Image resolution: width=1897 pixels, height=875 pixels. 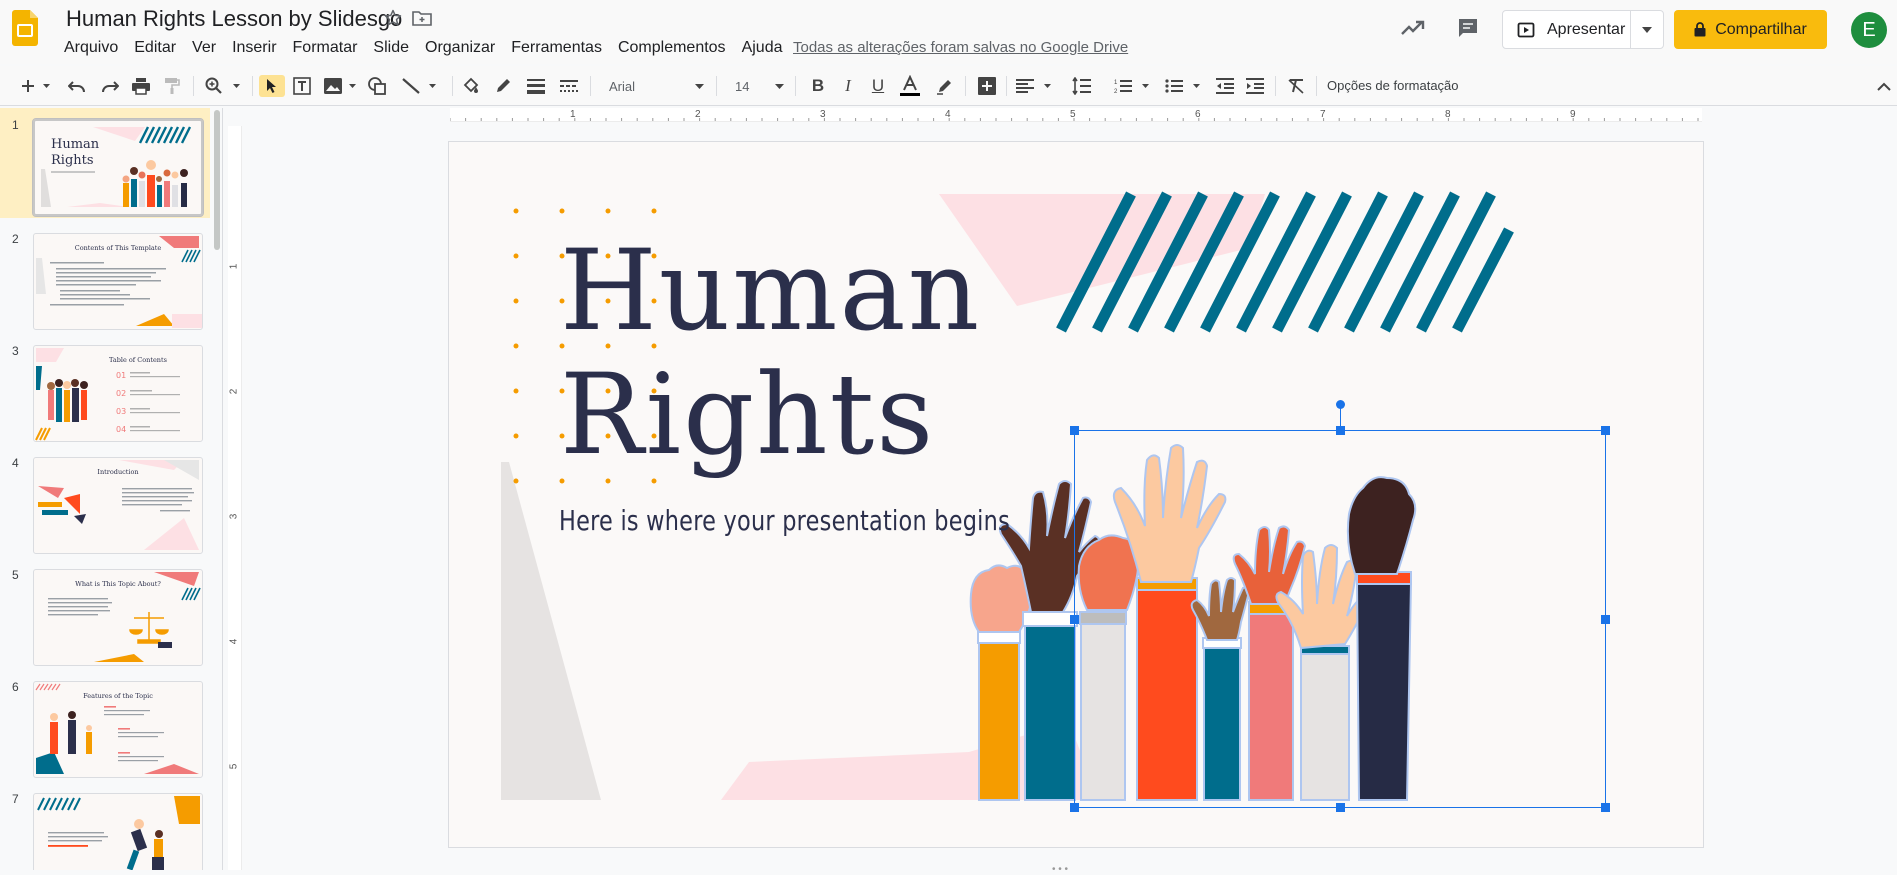 I want to click on slide-number: 7, so click(x=15, y=799).